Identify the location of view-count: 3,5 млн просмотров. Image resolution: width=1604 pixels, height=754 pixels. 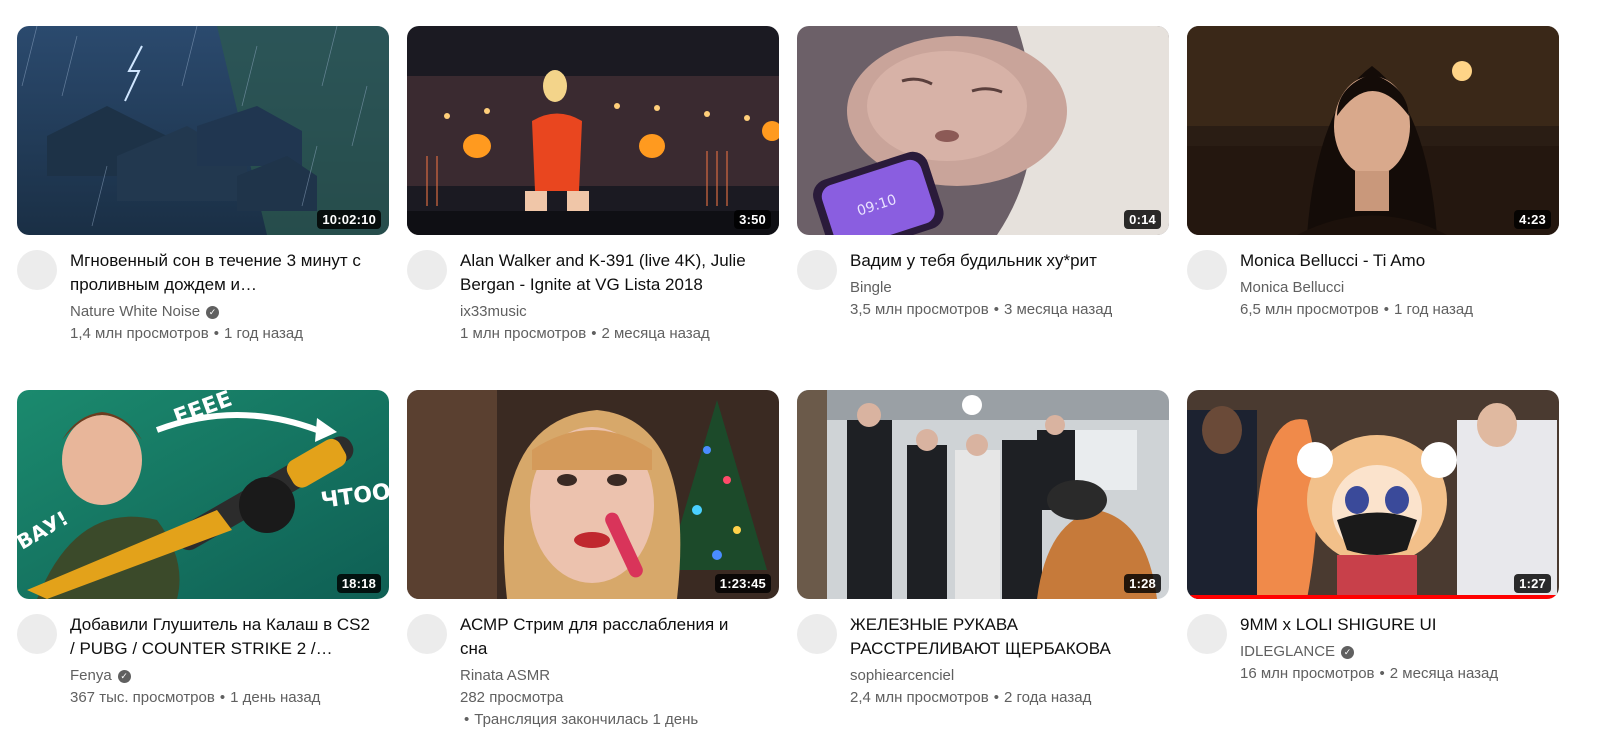
(919, 309).